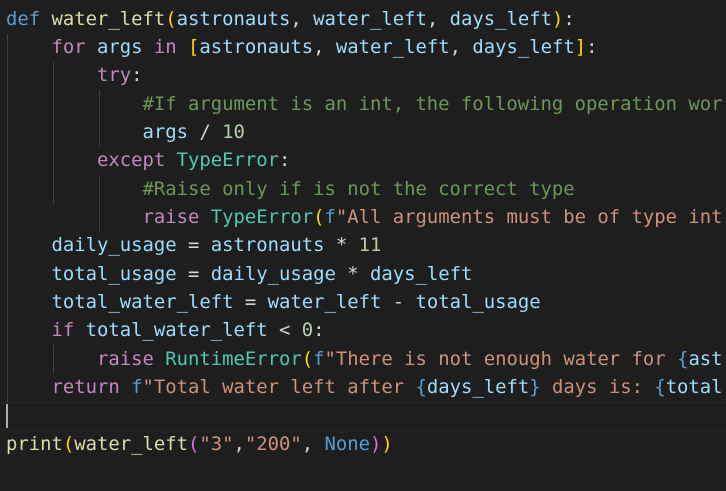 This screenshot has width=726, height=491. I want to click on code-line: total_usage = daily_usage * days_left, so click(239, 274).